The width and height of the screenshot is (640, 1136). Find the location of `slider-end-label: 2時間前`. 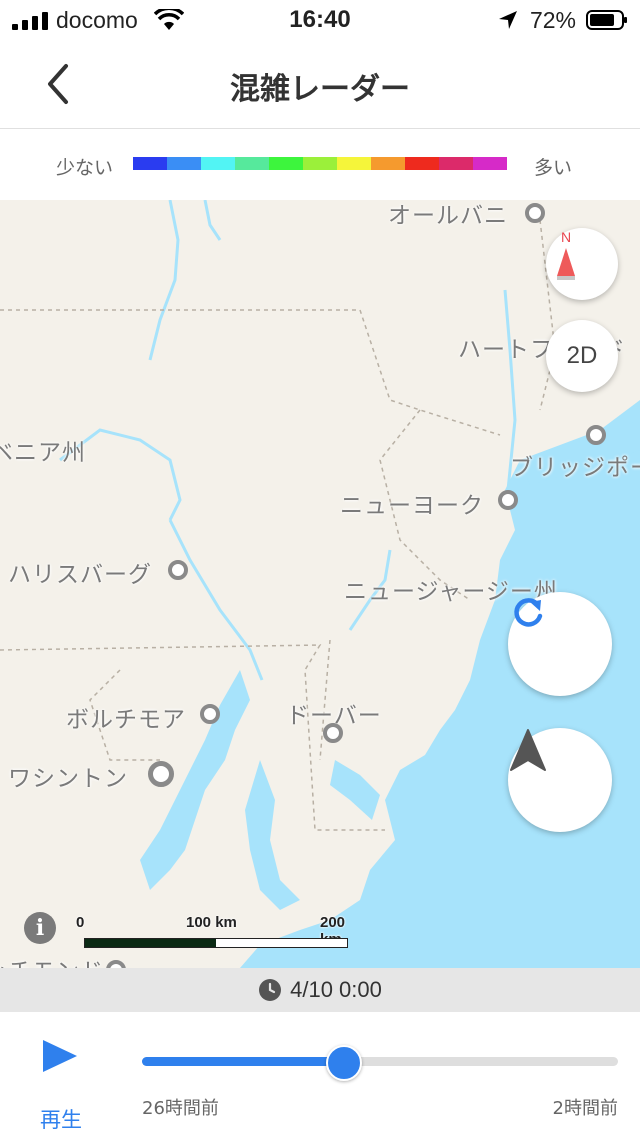

slider-end-label: 2時間前 is located at coordinates (585, 1108).